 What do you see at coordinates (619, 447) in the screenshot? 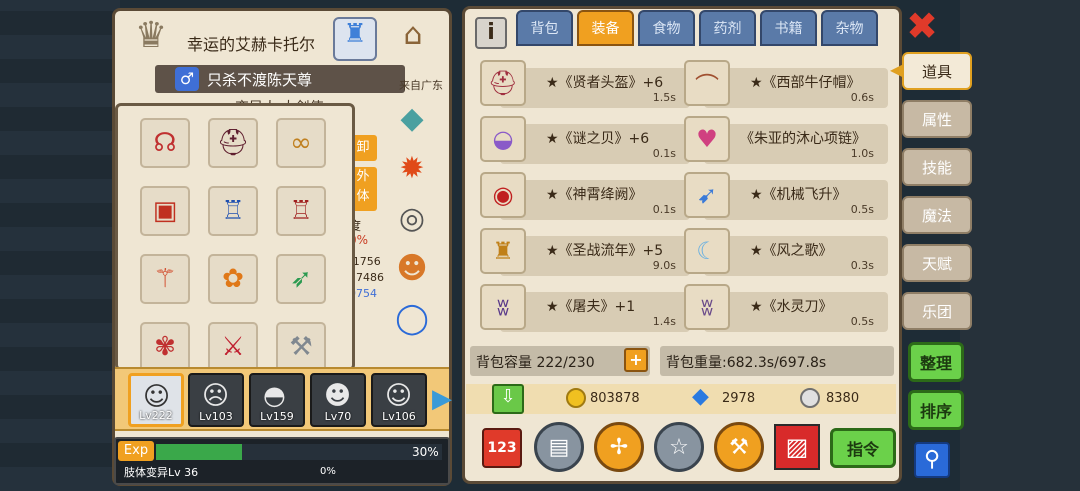
I see `pinwheel-button: ✢` at bounding box center [619, 447].